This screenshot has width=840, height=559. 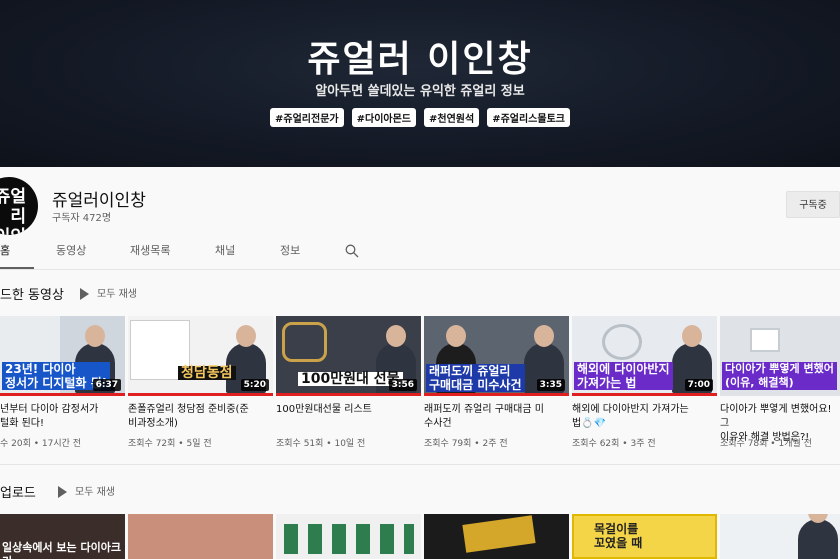 What do you see at coordinates (528, 117) in the screenshot?
I see `banner-tag: #쥬얼리스몰토크` at bounding box center [528, 117].